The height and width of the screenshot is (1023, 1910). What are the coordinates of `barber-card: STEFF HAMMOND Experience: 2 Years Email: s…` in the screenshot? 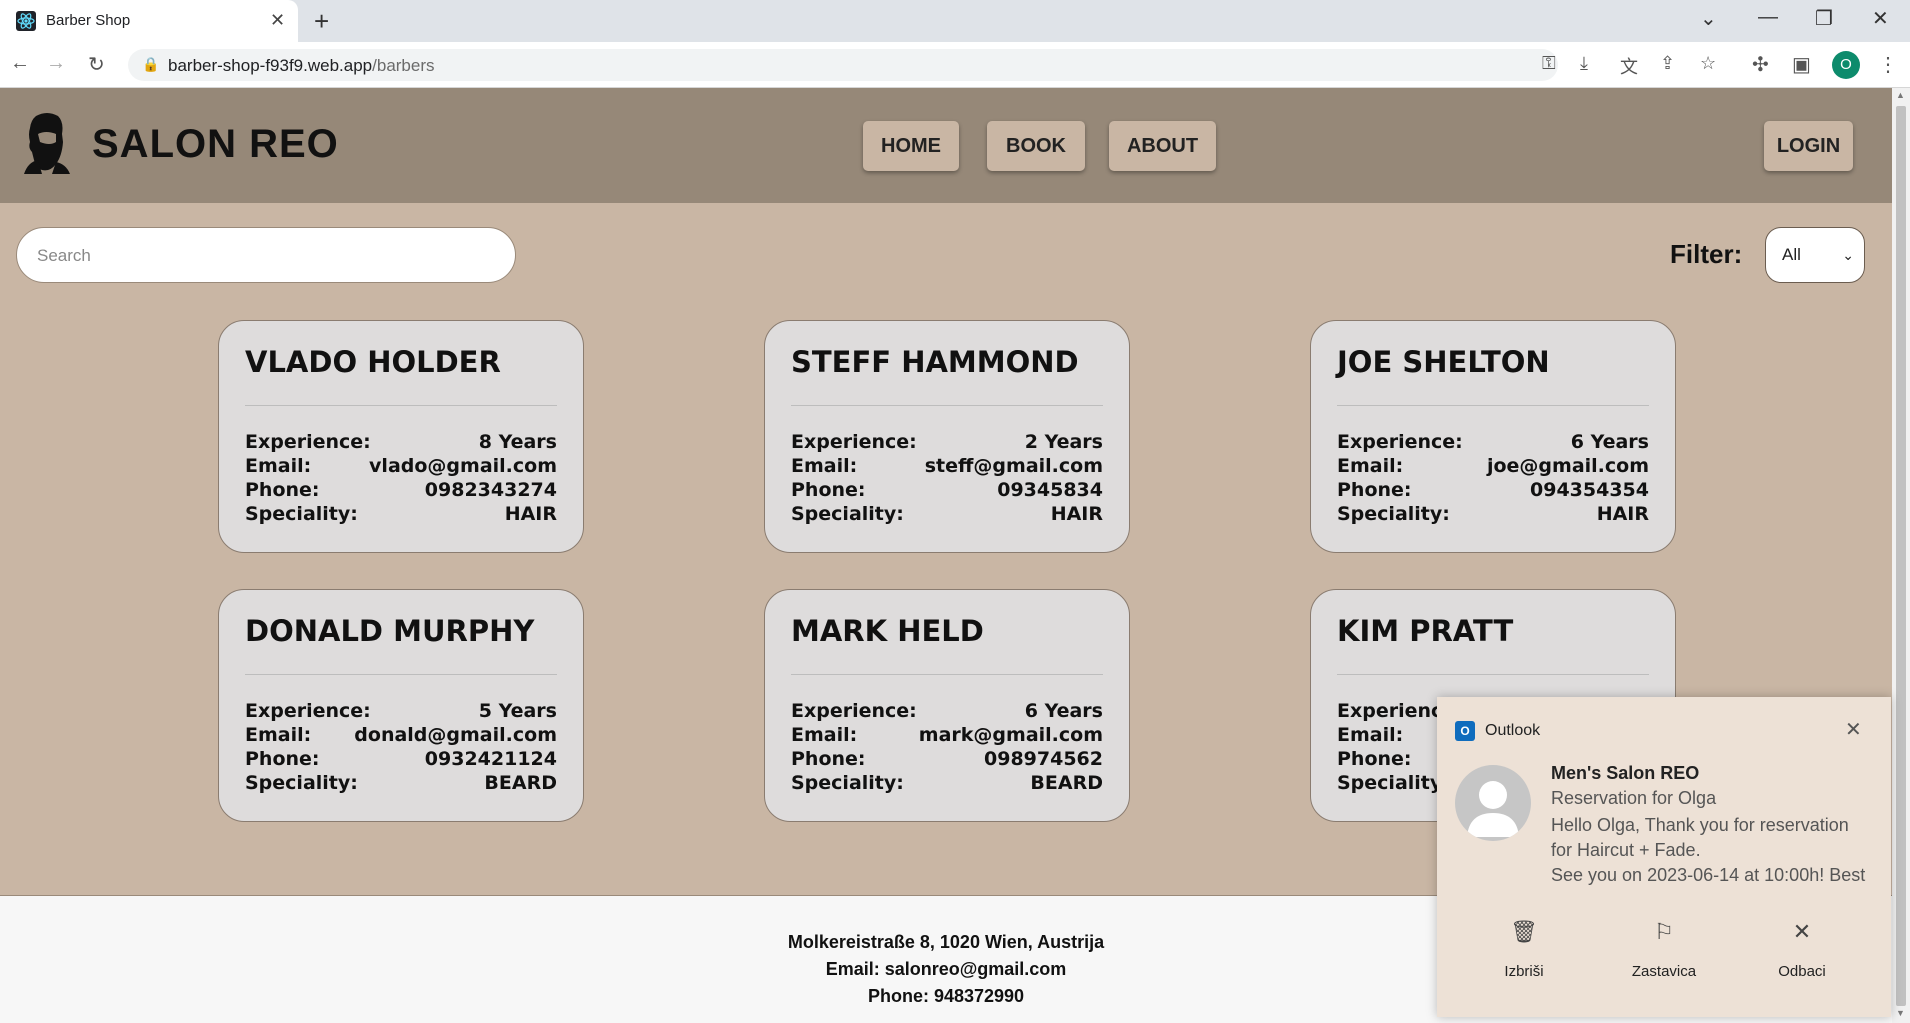 It's located at (947, 436).